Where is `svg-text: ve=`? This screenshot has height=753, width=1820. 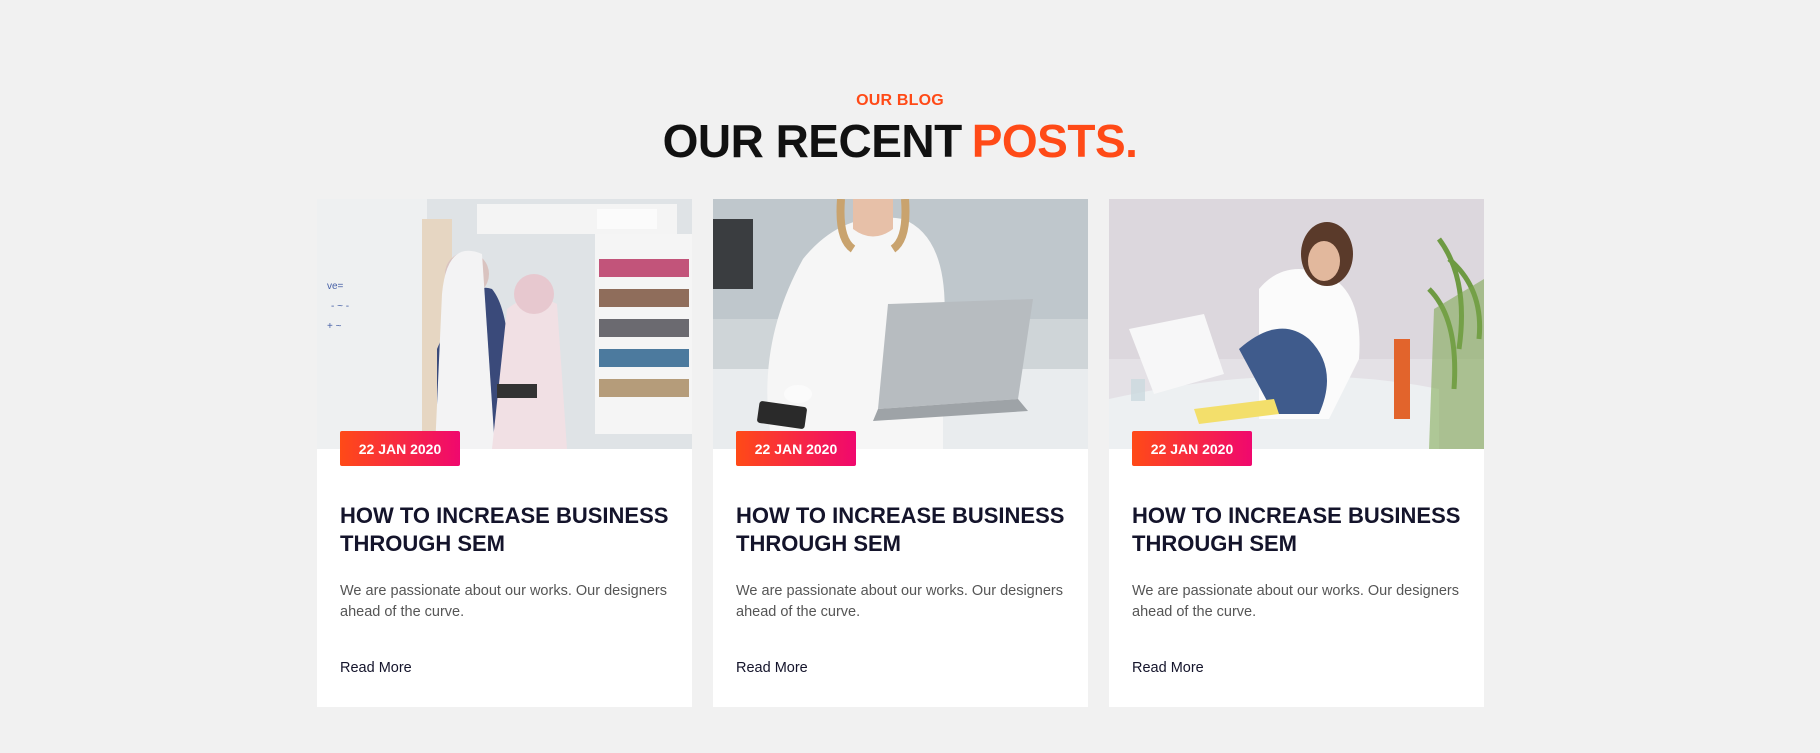
svg-text: ve= is located at coordinates (335, 286).